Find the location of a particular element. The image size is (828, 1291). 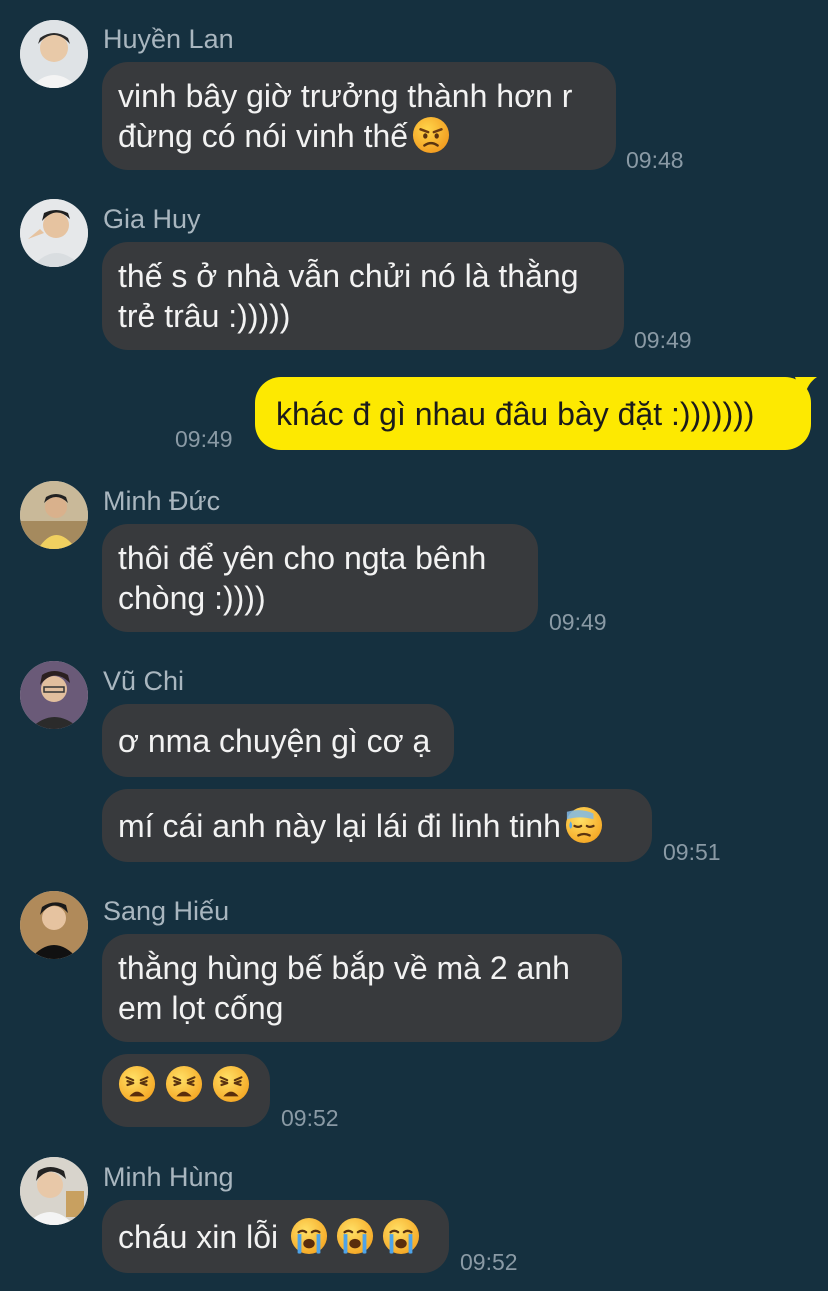

sender-name: Sang Hiếu is located at coordinates (166, 911).